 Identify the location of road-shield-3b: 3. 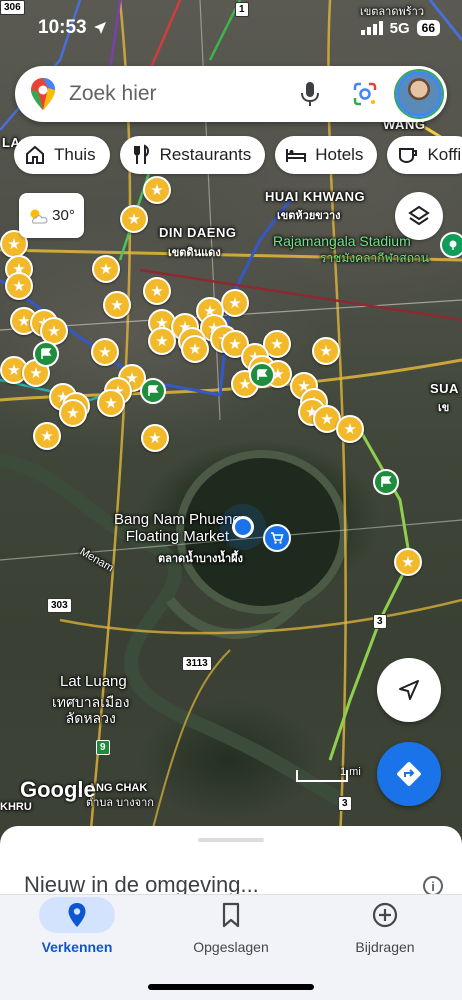
(345, 803).